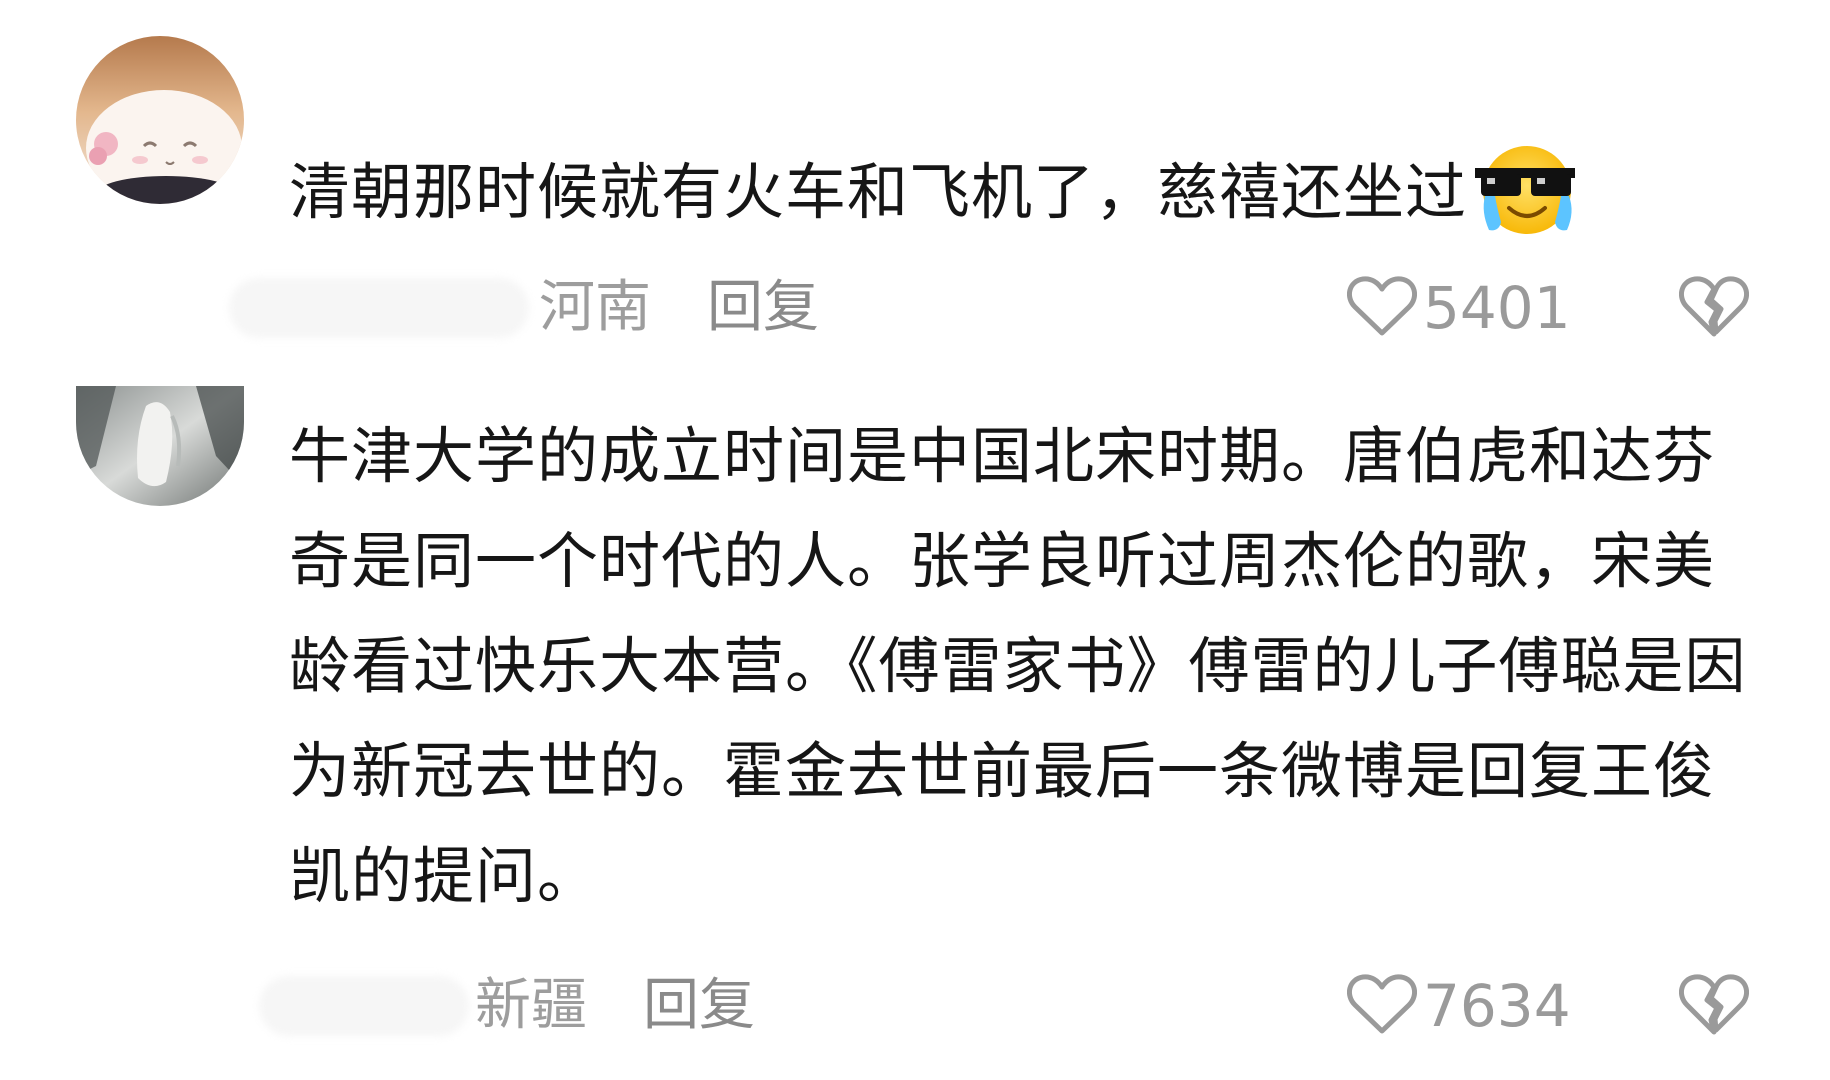 The width and height of the screenshot is (1830, 1080). I want to click on comment-body: 清朝那时候就有火车和飞机了，慈禧还坐过, so click(878, 192).